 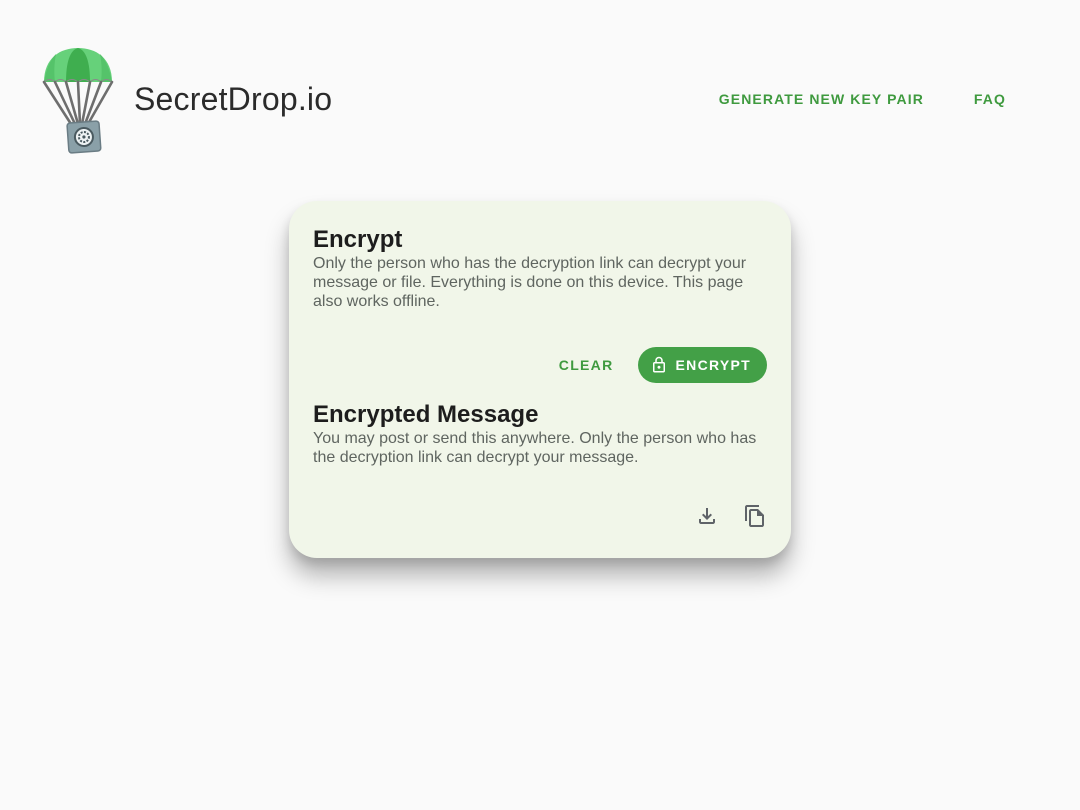 What do you see at coordinates (540, 365) in the screenshot?
I see `encrypt-actions: CLEAR ENCRYPT` at bounding box center [540, 365].